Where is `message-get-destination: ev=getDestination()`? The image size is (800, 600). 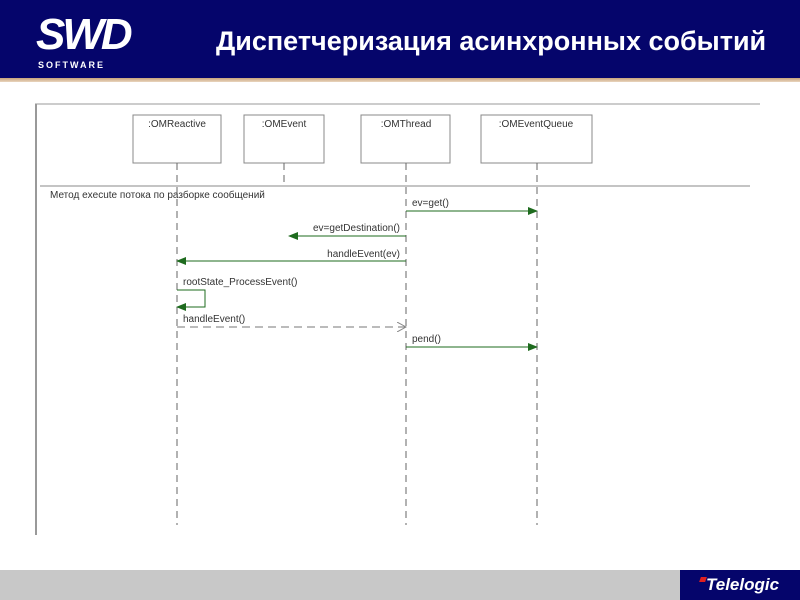 message-get-destination: ev=getDestination() is located at coordinates (347, 231).